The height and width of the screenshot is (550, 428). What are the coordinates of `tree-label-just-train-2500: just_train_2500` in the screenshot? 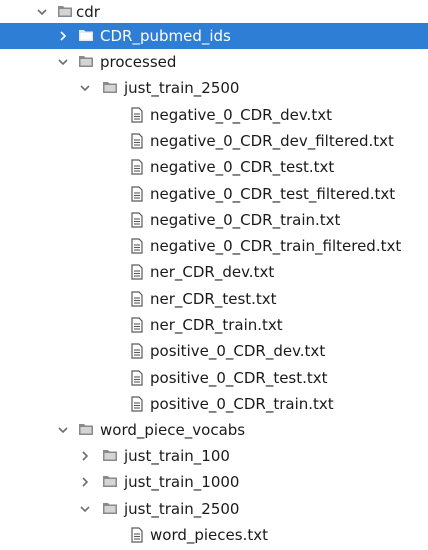 It's located at (182, 88).